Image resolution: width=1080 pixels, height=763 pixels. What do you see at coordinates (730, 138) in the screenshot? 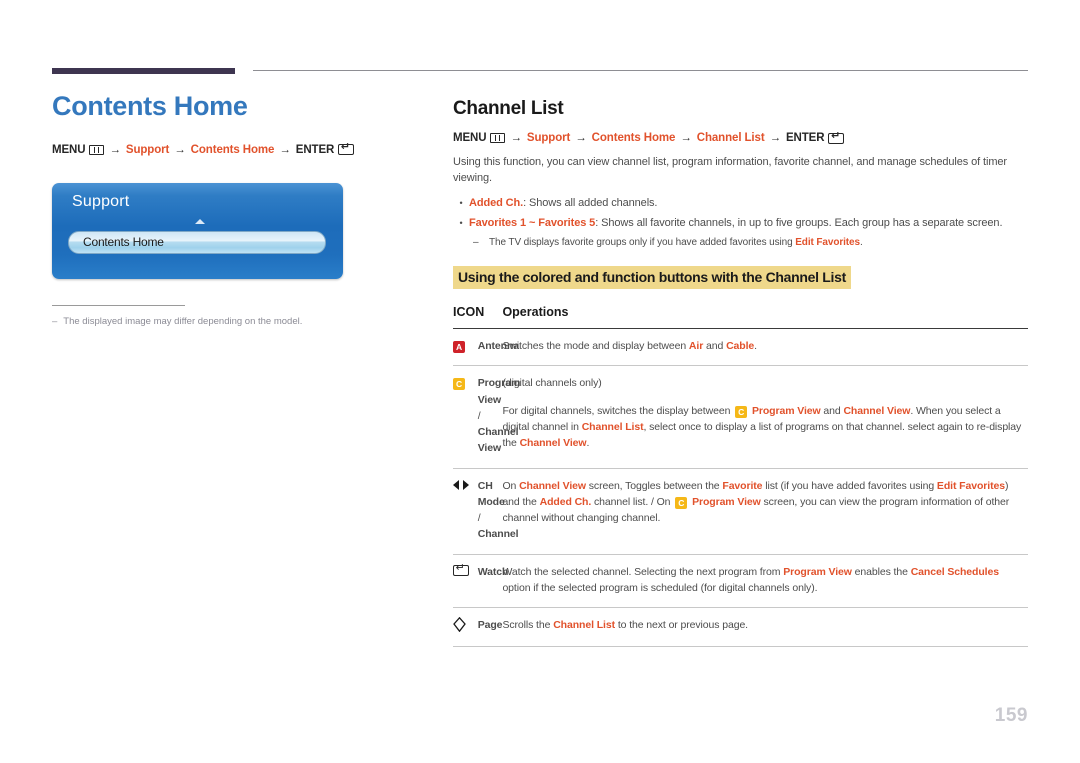
I see `path-step-channel-list: Channel List` at bounding box center [730, 138].